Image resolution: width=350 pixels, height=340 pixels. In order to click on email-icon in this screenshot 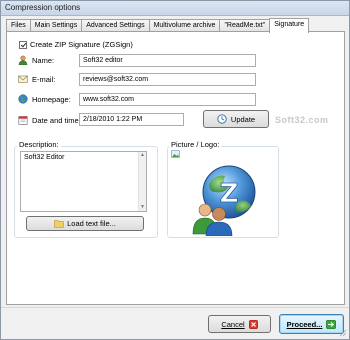, I will do `click(23, 79)`.